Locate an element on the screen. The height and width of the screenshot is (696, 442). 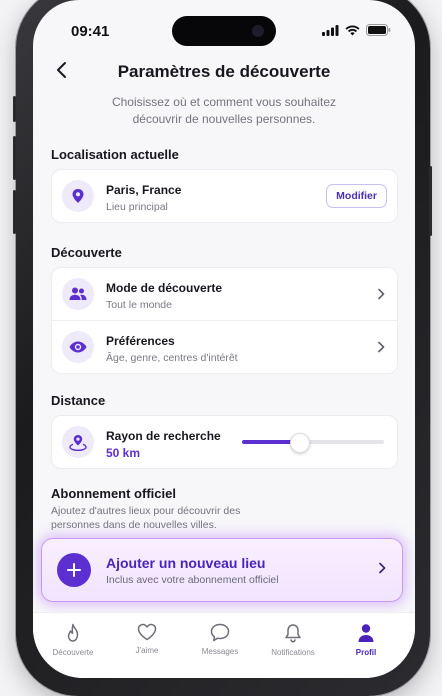
chat-bubble-icon is located at coordinates (220, 632).